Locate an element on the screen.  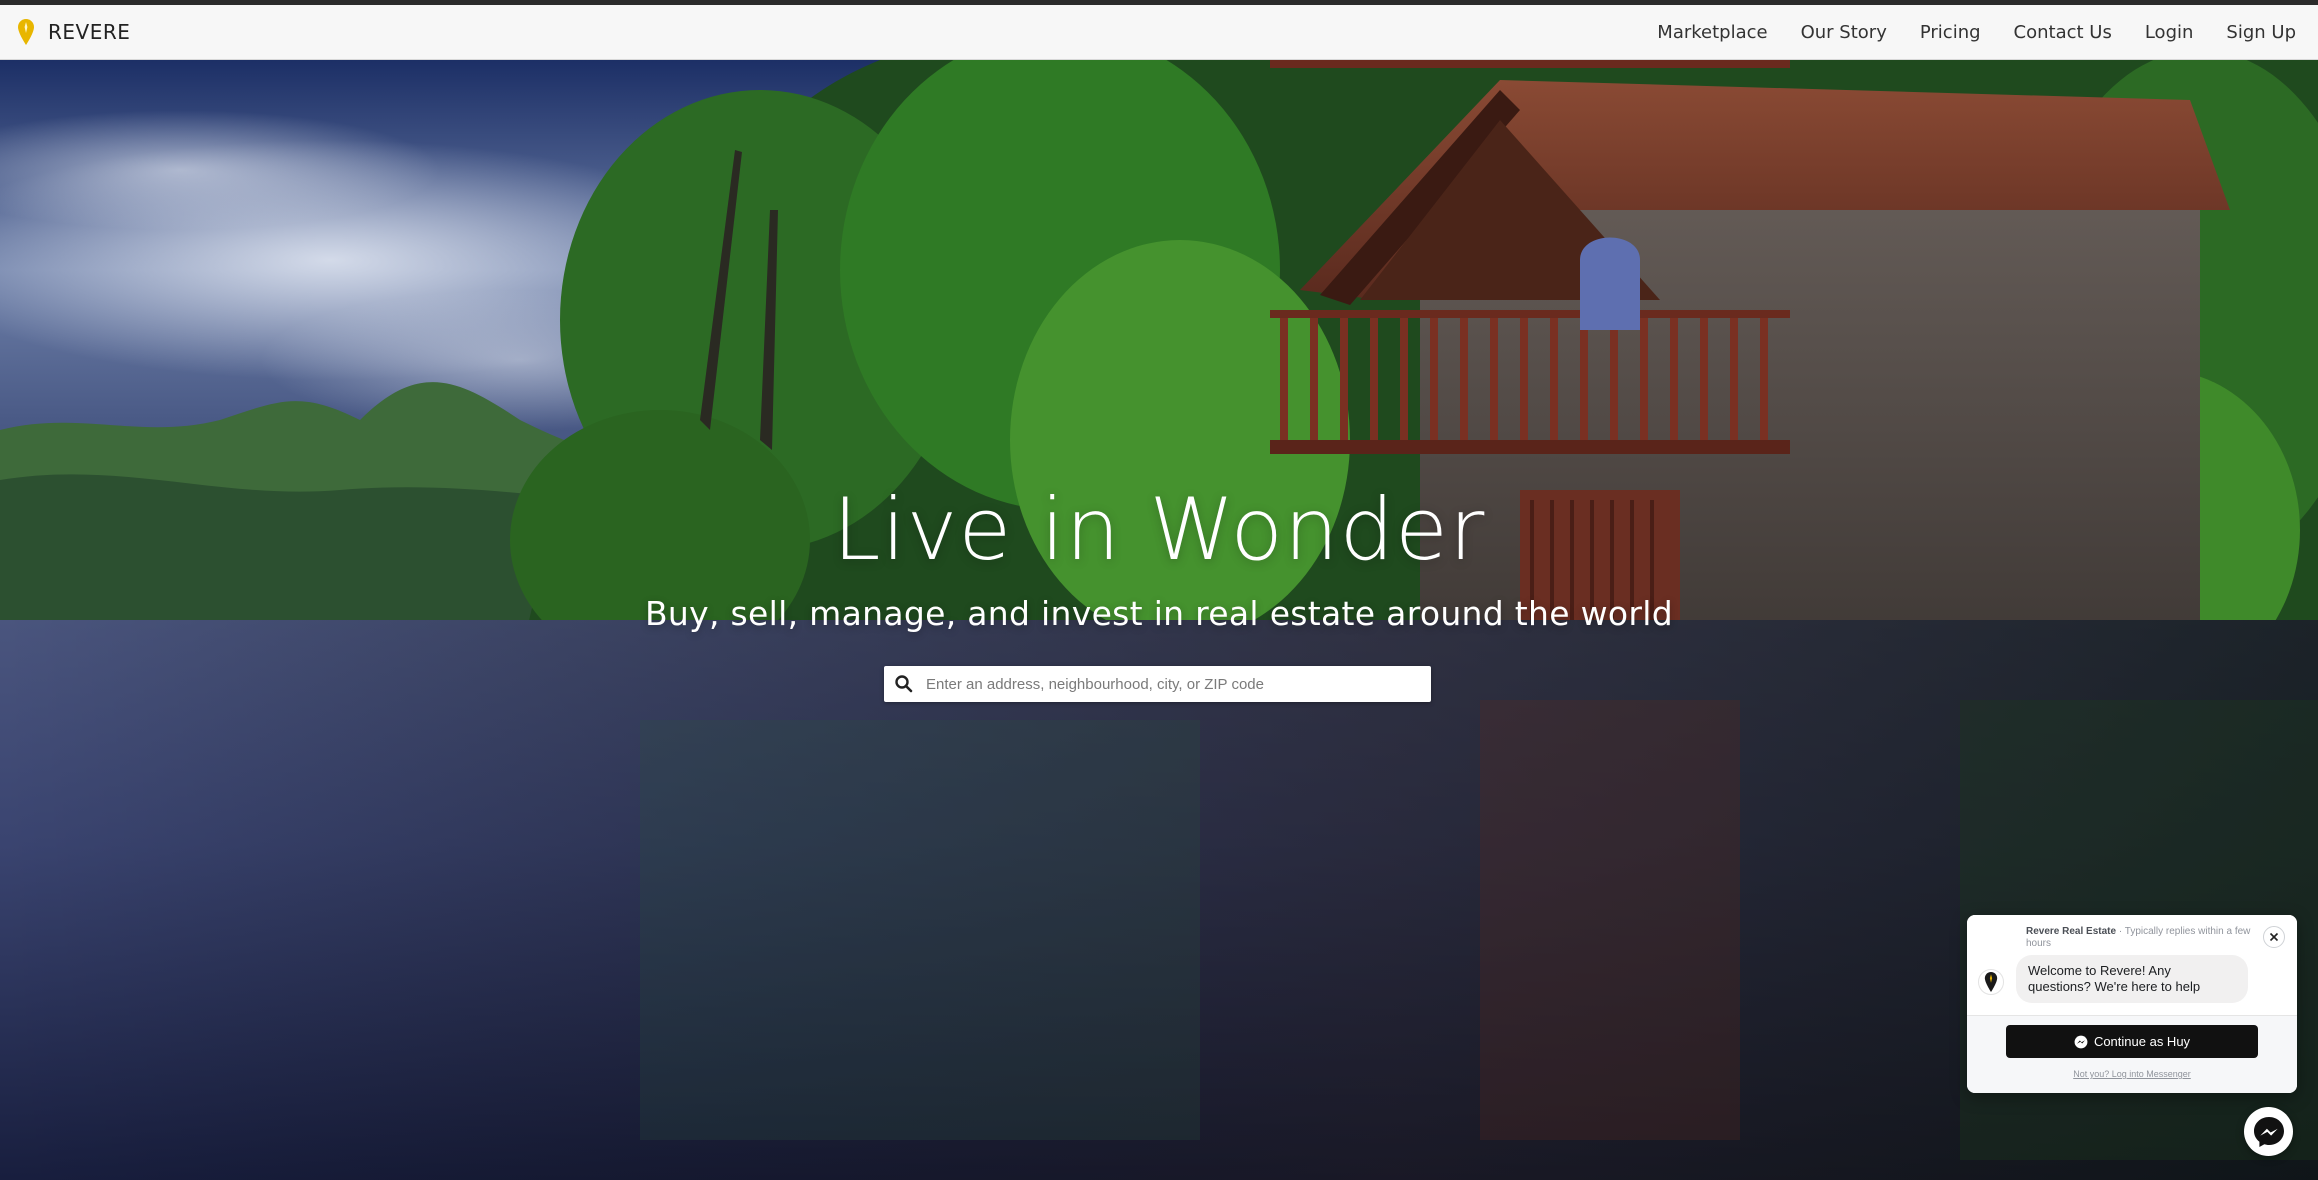
chat-sender: Revere Real Estate is located at coordinates (2071, 931).